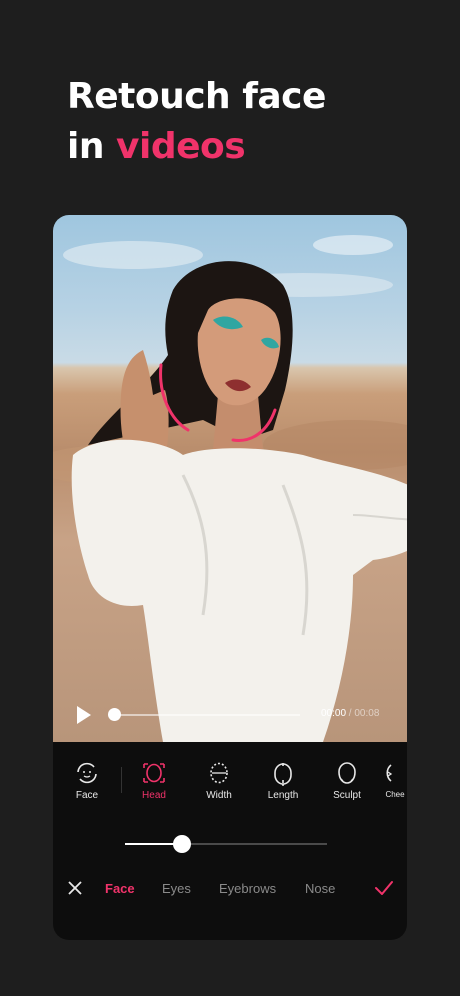  Describe the element at coordinates (181, 146) in the screenshot. I see `headline-accent-word: videos` at that location.